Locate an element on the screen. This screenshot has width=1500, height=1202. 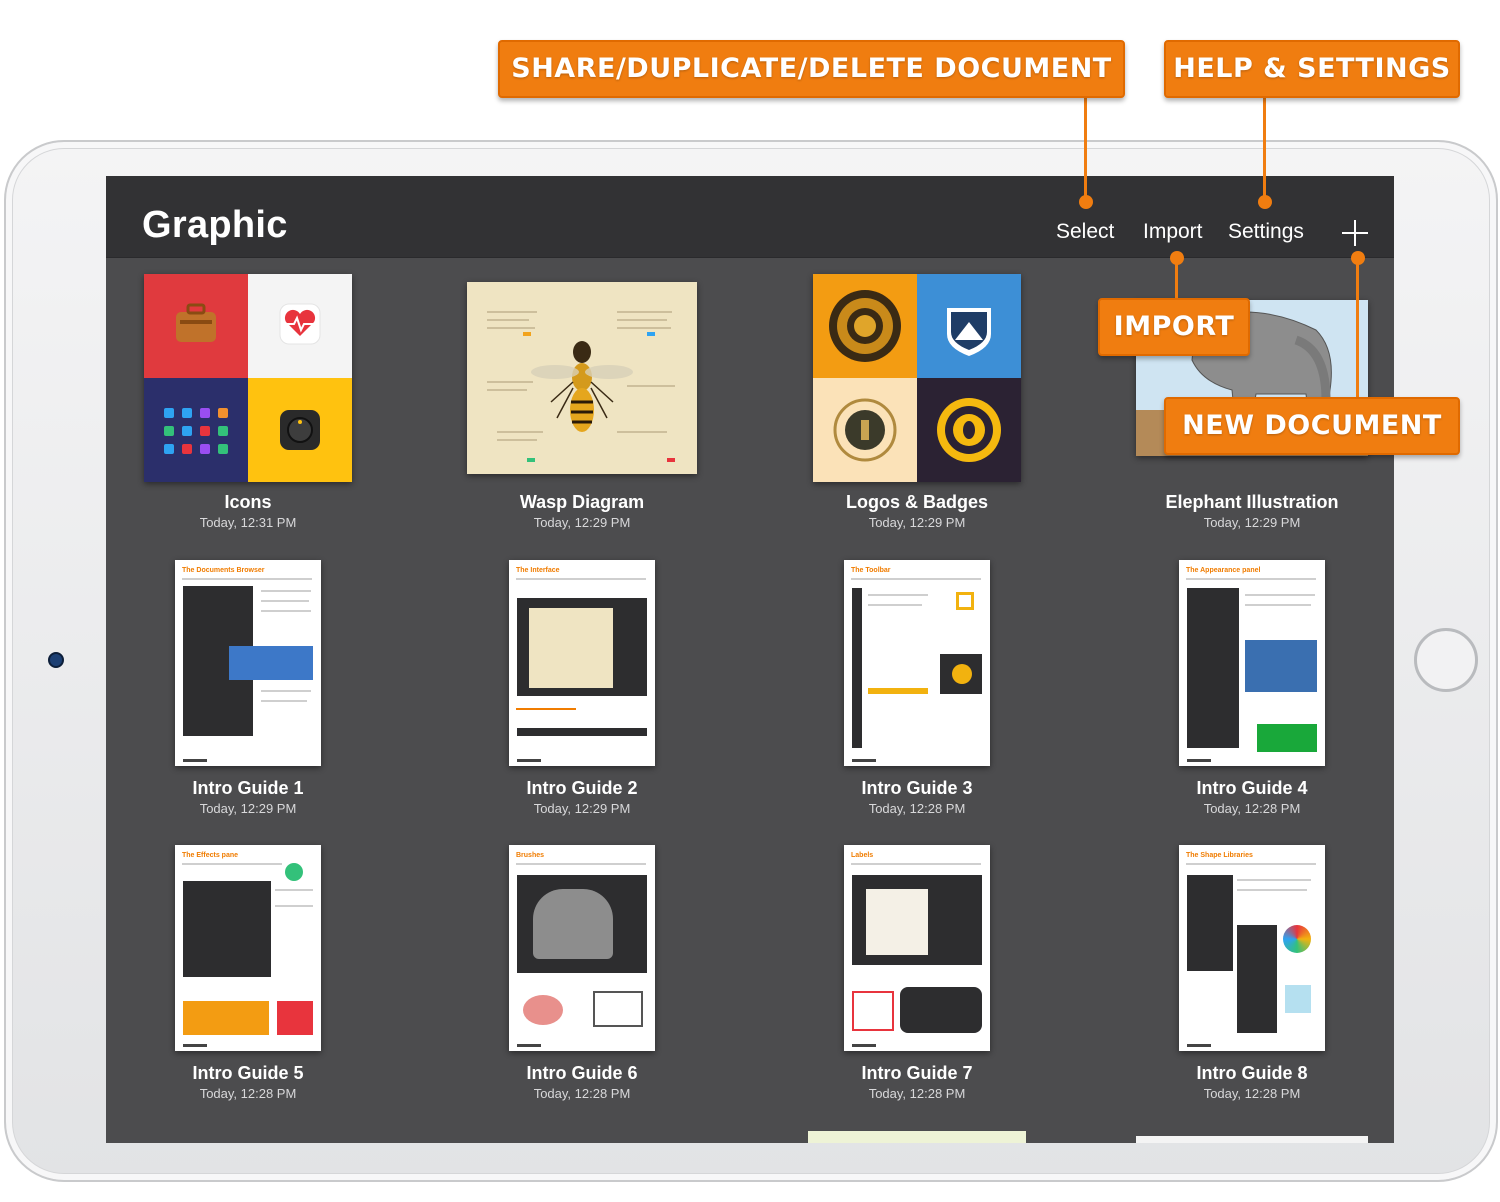
document-tile-wasp-diagram: Wasp Diagram Today, 12:29 PM is located at coordinates (582, 409).